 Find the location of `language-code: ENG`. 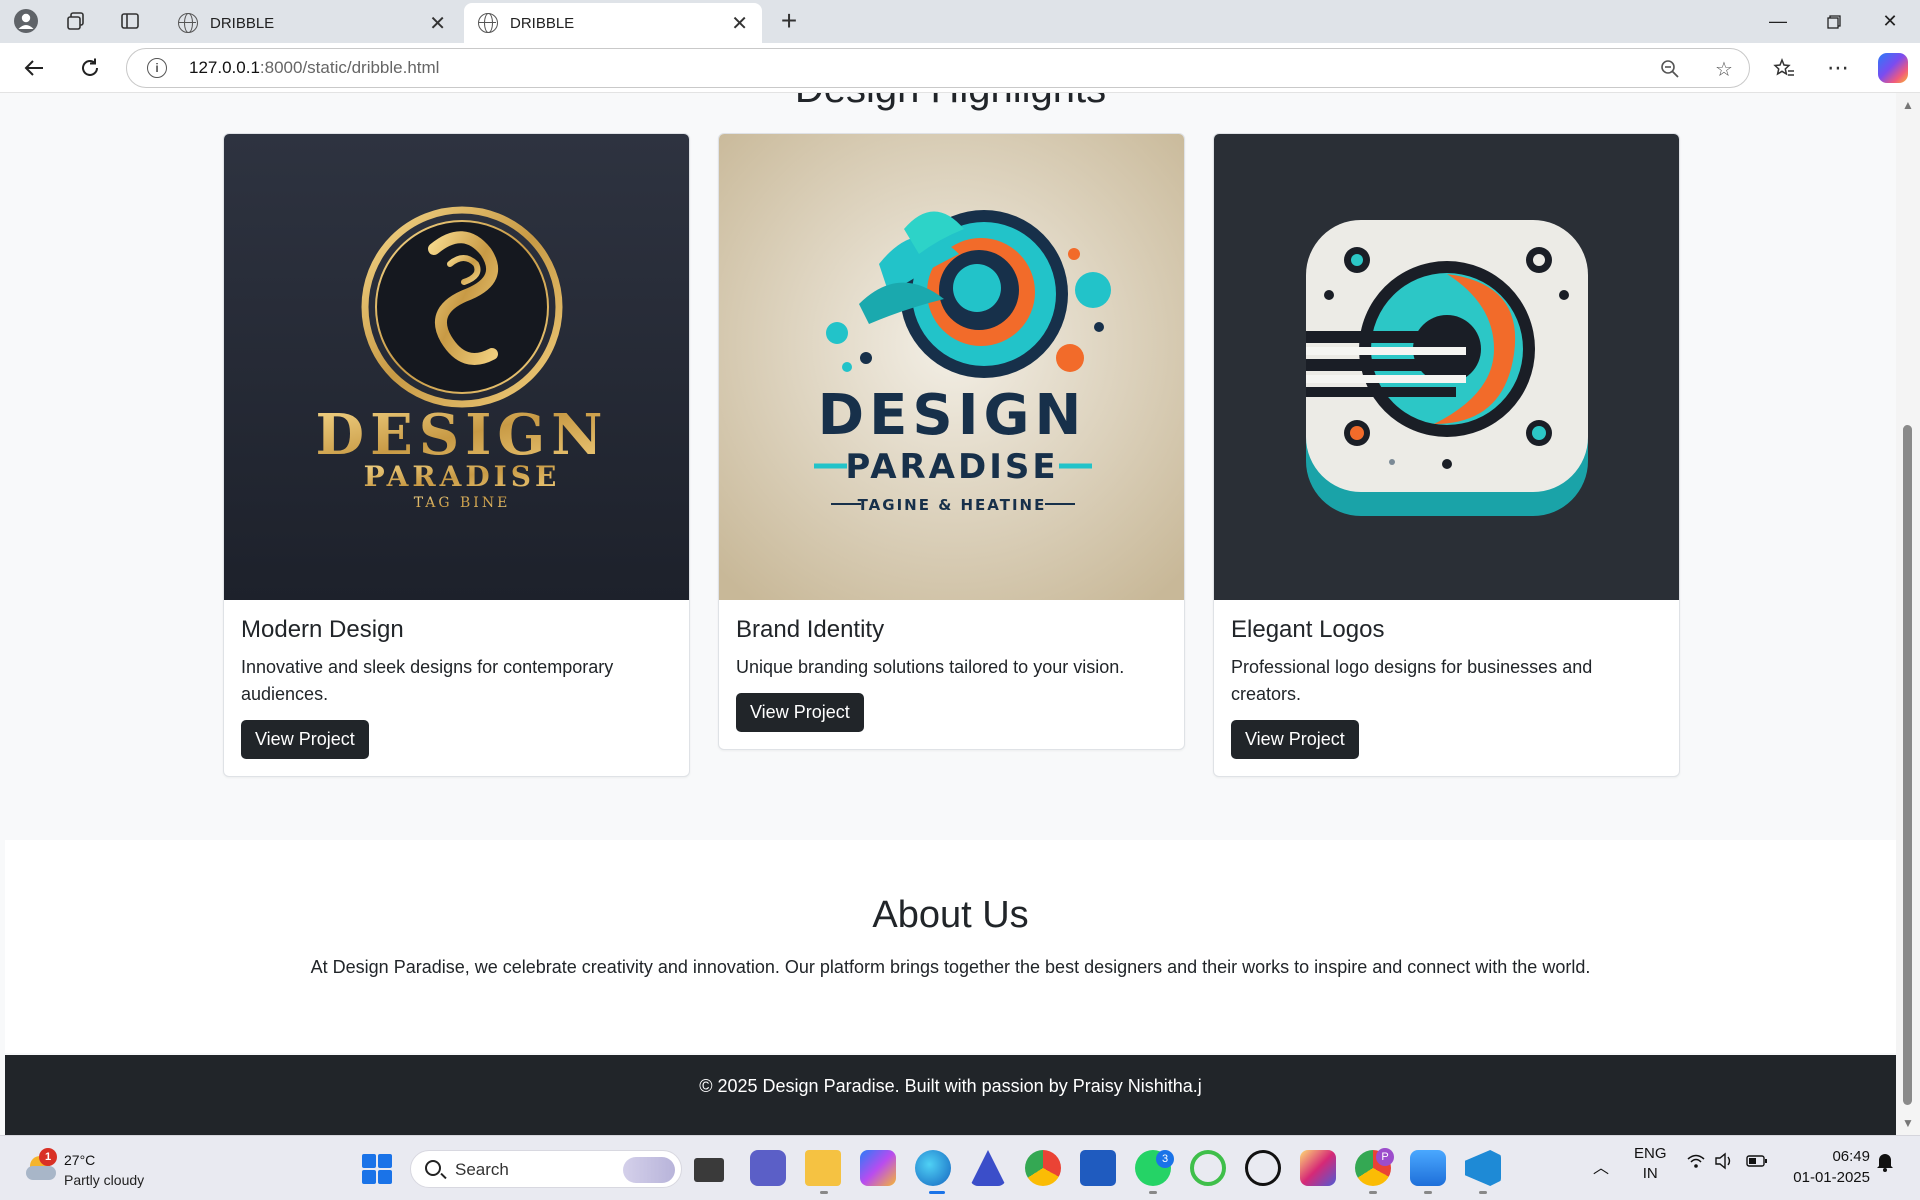

language-code: ENG is located at coordinates (1650, 1153).